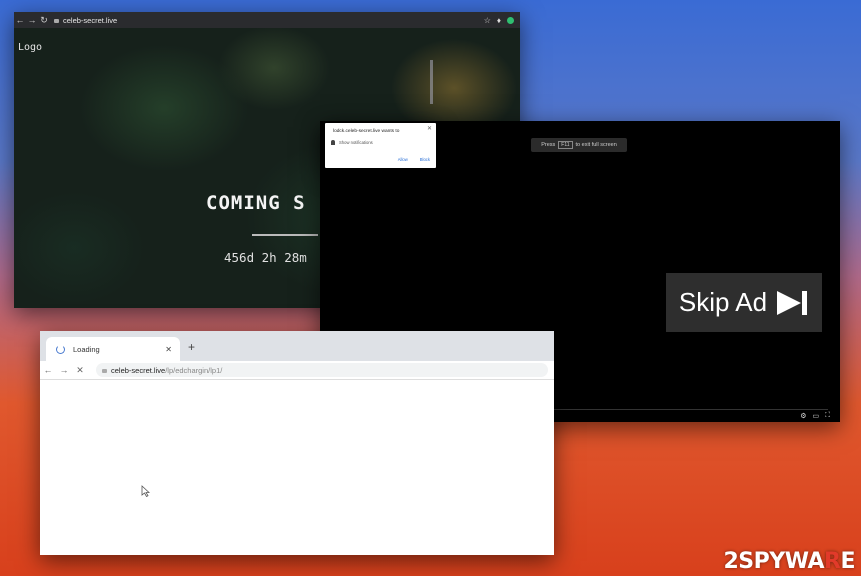  What do you see at coordinates (366, 131) in the screenshot?
I see `popup-title: lodck.celeb-secret.live wants to` at bounding box center [366, 131].